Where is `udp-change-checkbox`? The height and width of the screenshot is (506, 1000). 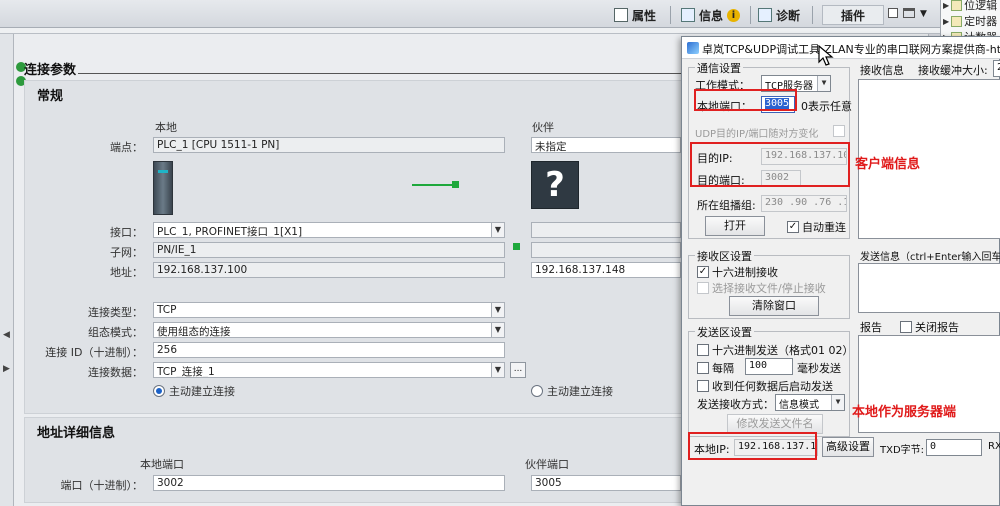 udp-change-checkbox is located at coordinates (839, 131).